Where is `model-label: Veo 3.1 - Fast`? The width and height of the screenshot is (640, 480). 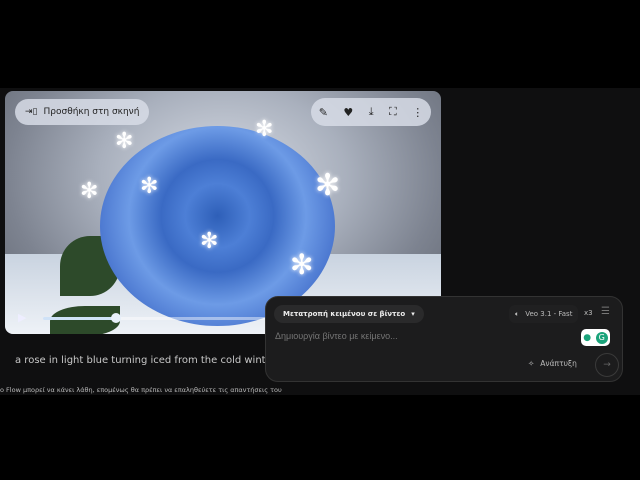
model-label: Veo 3.1 - Fast is located at coordinates (549, 314).